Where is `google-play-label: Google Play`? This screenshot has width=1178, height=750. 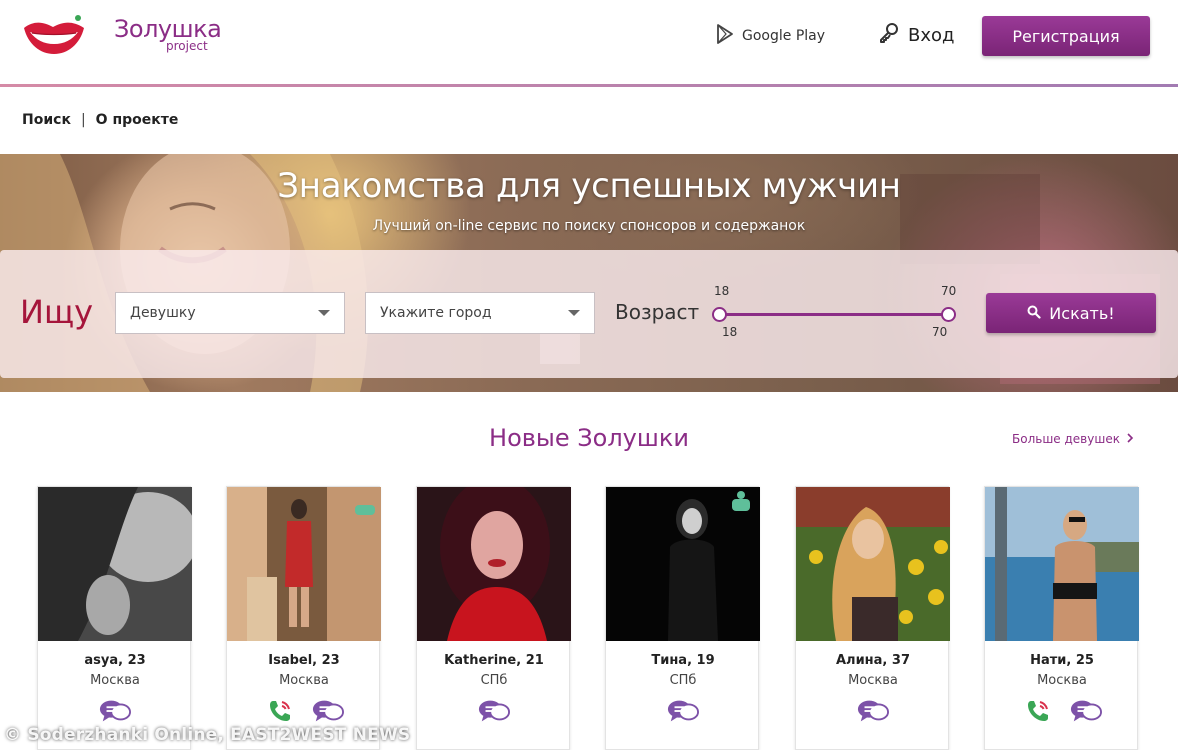
google-play-label: Google Play is located at coordinates (784, 36).